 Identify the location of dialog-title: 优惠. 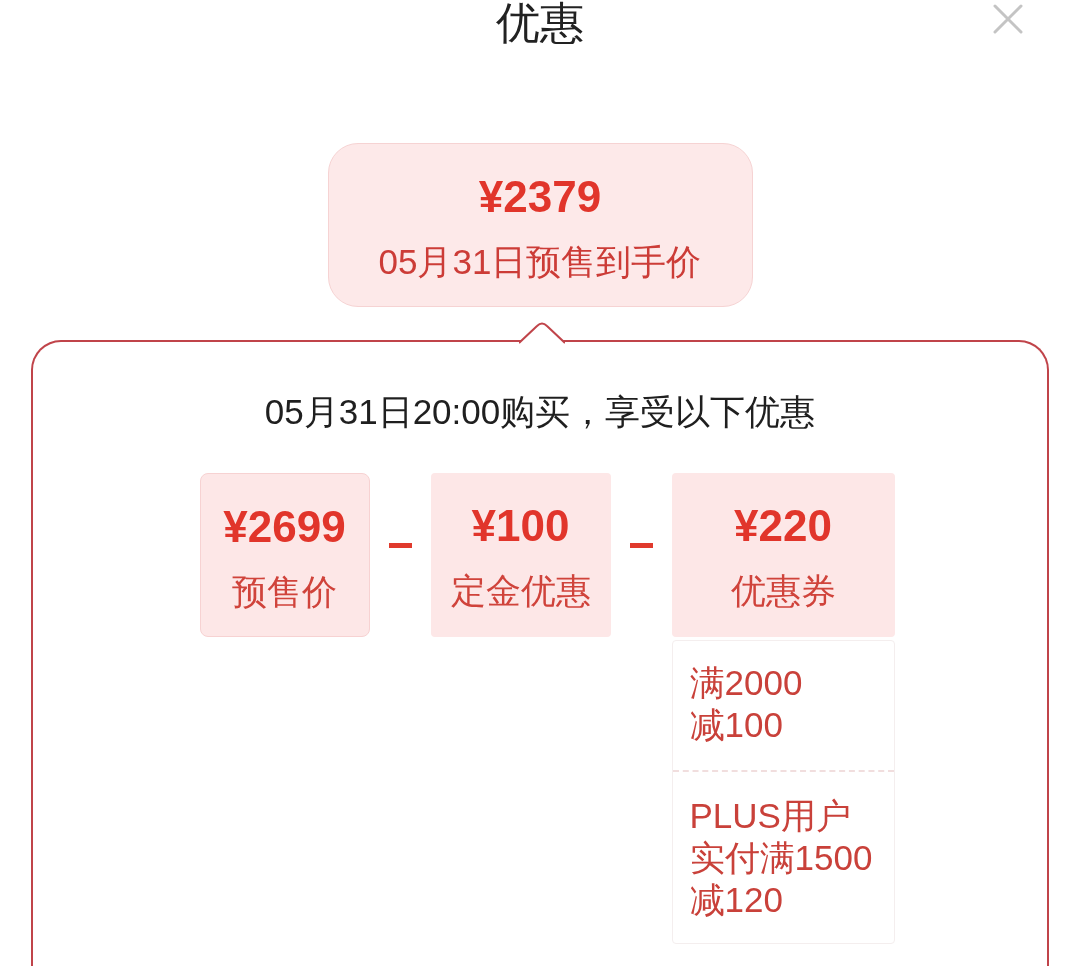
(540, 23).